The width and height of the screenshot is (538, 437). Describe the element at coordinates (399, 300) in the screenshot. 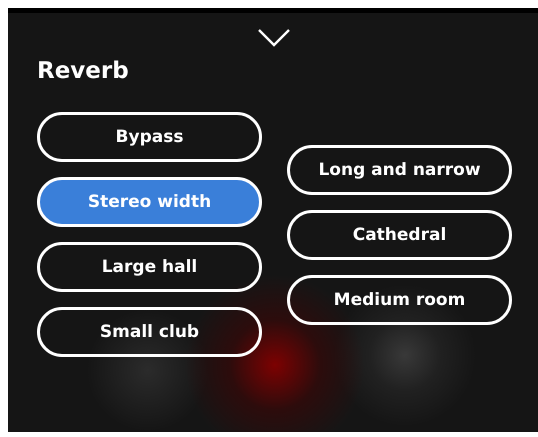

I see `preset-button: Medium room` at that location.